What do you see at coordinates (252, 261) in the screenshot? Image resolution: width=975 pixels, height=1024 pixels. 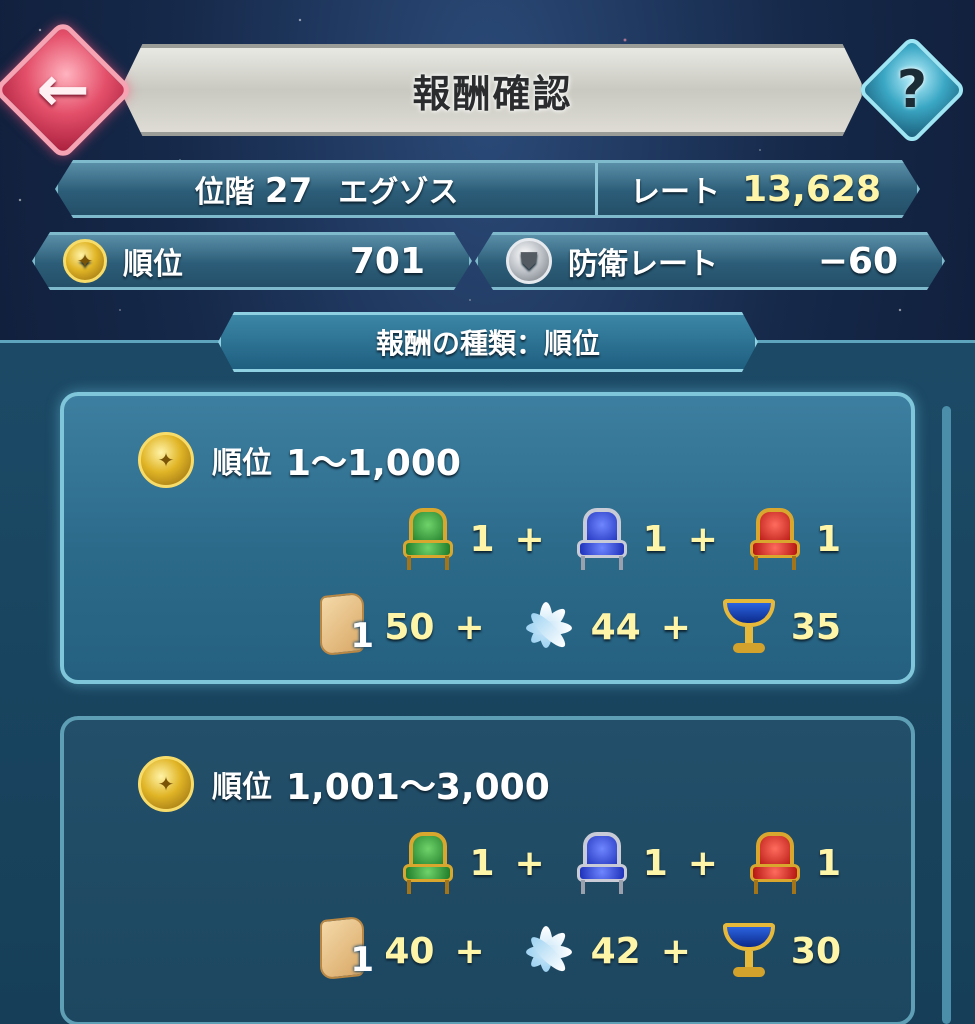 I see `placement-bar: 順位 701` at bounding box center [252, 261].